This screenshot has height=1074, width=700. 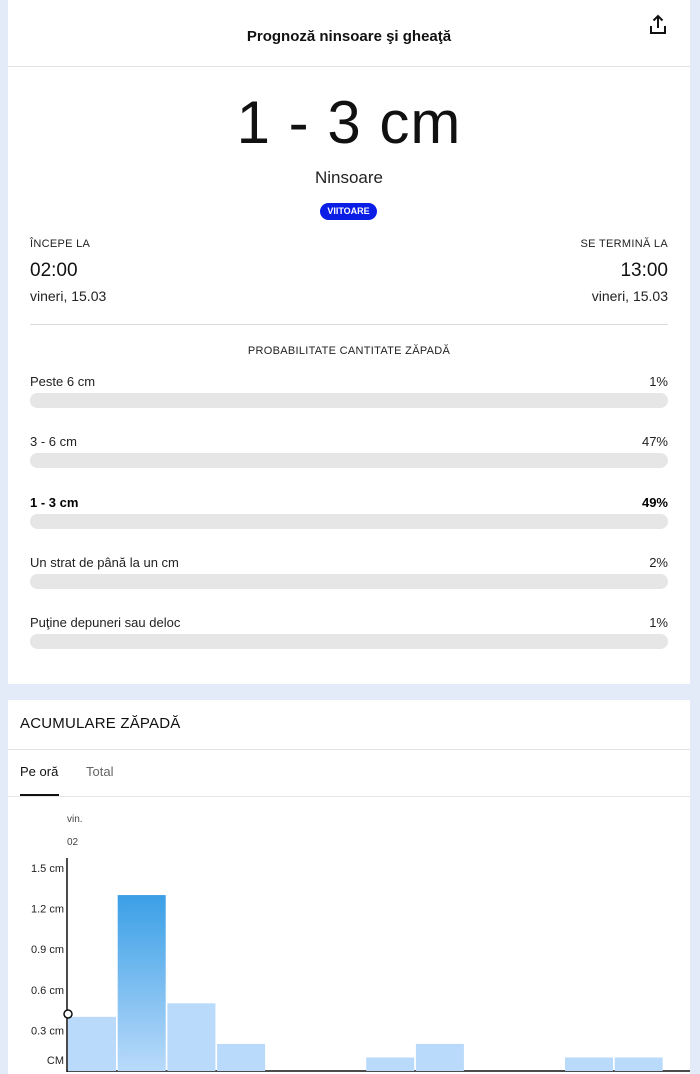 I want to click on precipitation-type: Ninsoare, so click(x=349, y=177).